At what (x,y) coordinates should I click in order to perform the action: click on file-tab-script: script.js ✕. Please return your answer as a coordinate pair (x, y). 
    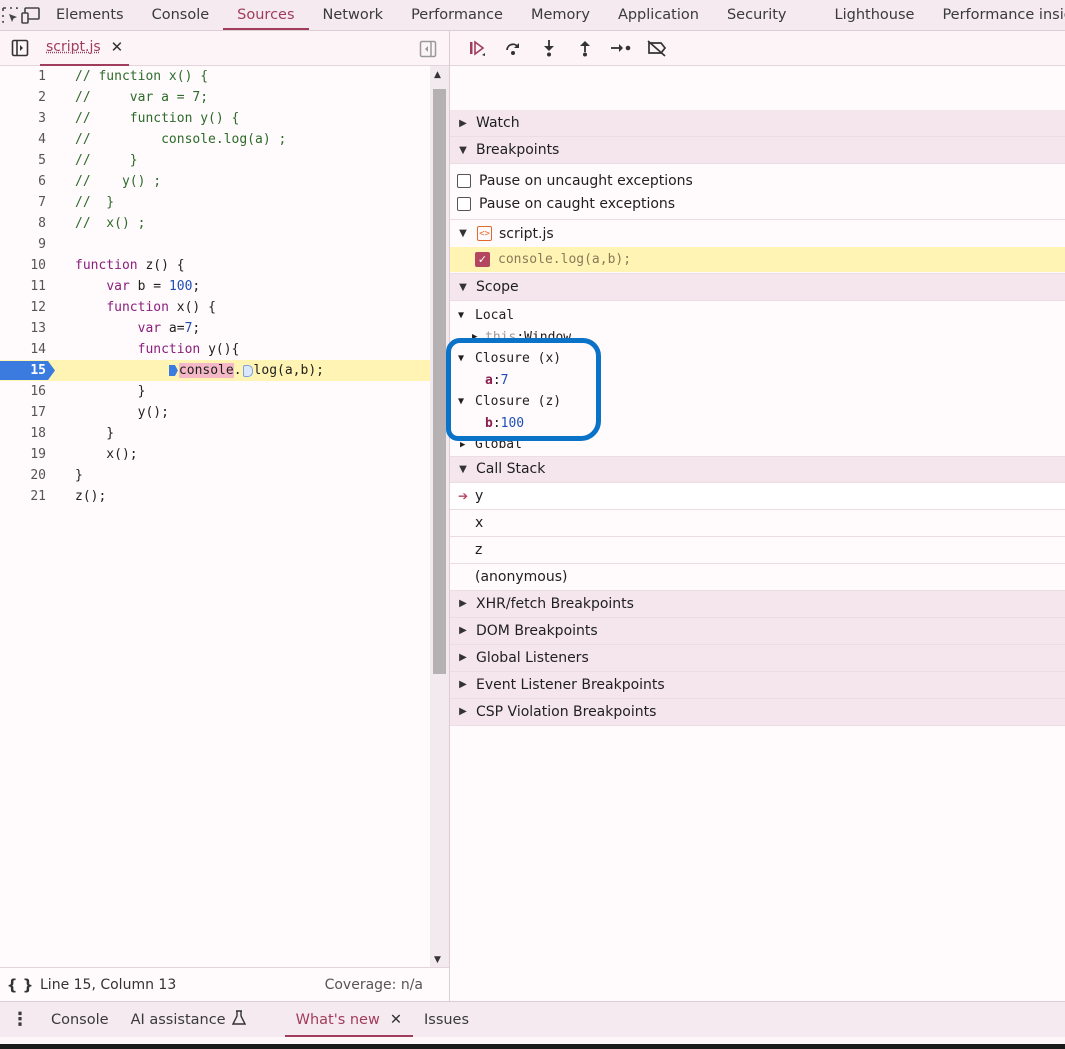
    Looking at the image, I should click on (85, 48).